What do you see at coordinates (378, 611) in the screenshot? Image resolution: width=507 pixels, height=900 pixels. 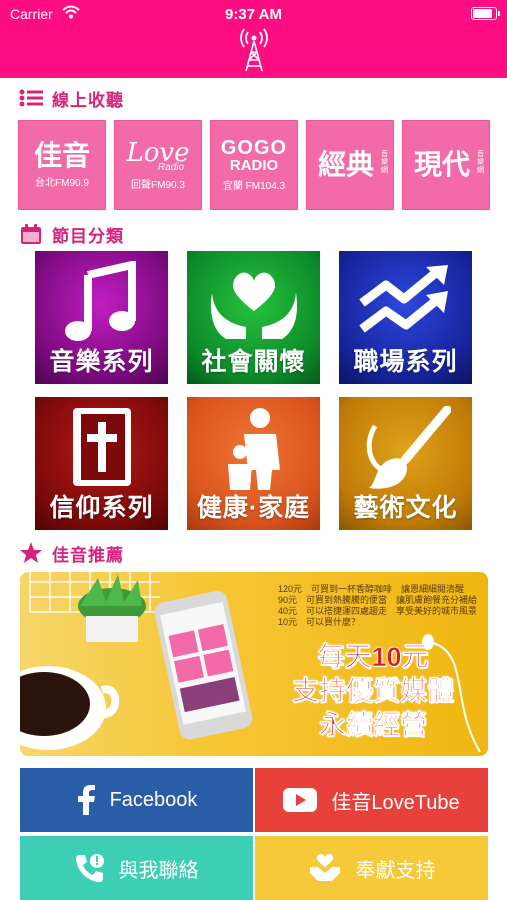 I see `banner-line: 40元 可以搭捷運四處趨走 享受美好的城市風景` at bounding box center [378, 611].